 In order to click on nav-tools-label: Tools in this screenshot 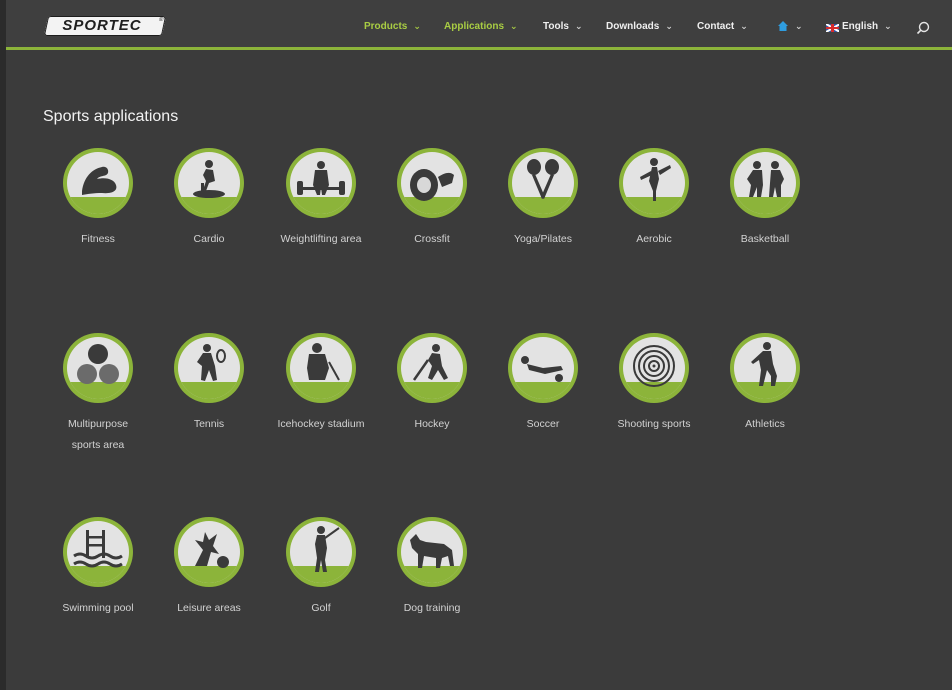, I will do `click(556, 26)`.